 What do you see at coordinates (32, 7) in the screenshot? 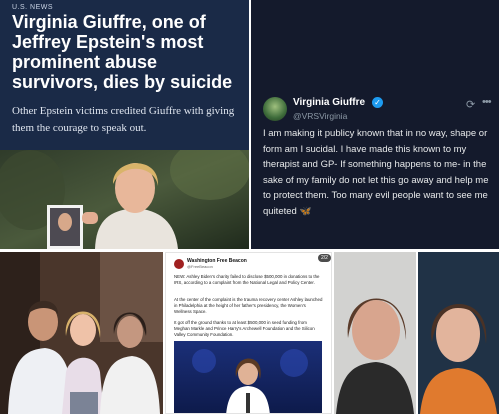
I see `section-label: U.S. NEWS` at bounding box center [32, 7].